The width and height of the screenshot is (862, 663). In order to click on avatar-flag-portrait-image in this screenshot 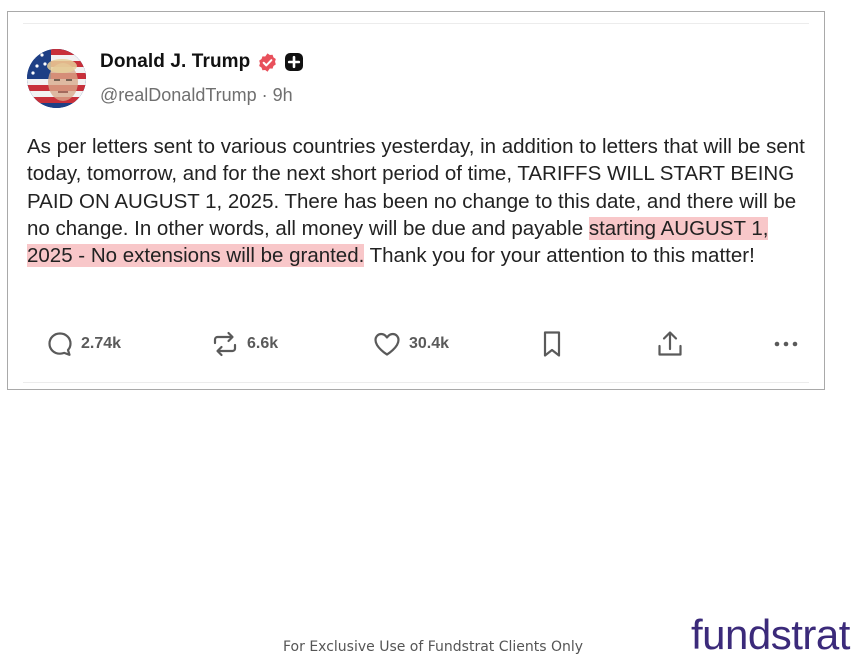, I will do `click(56, 78)`.